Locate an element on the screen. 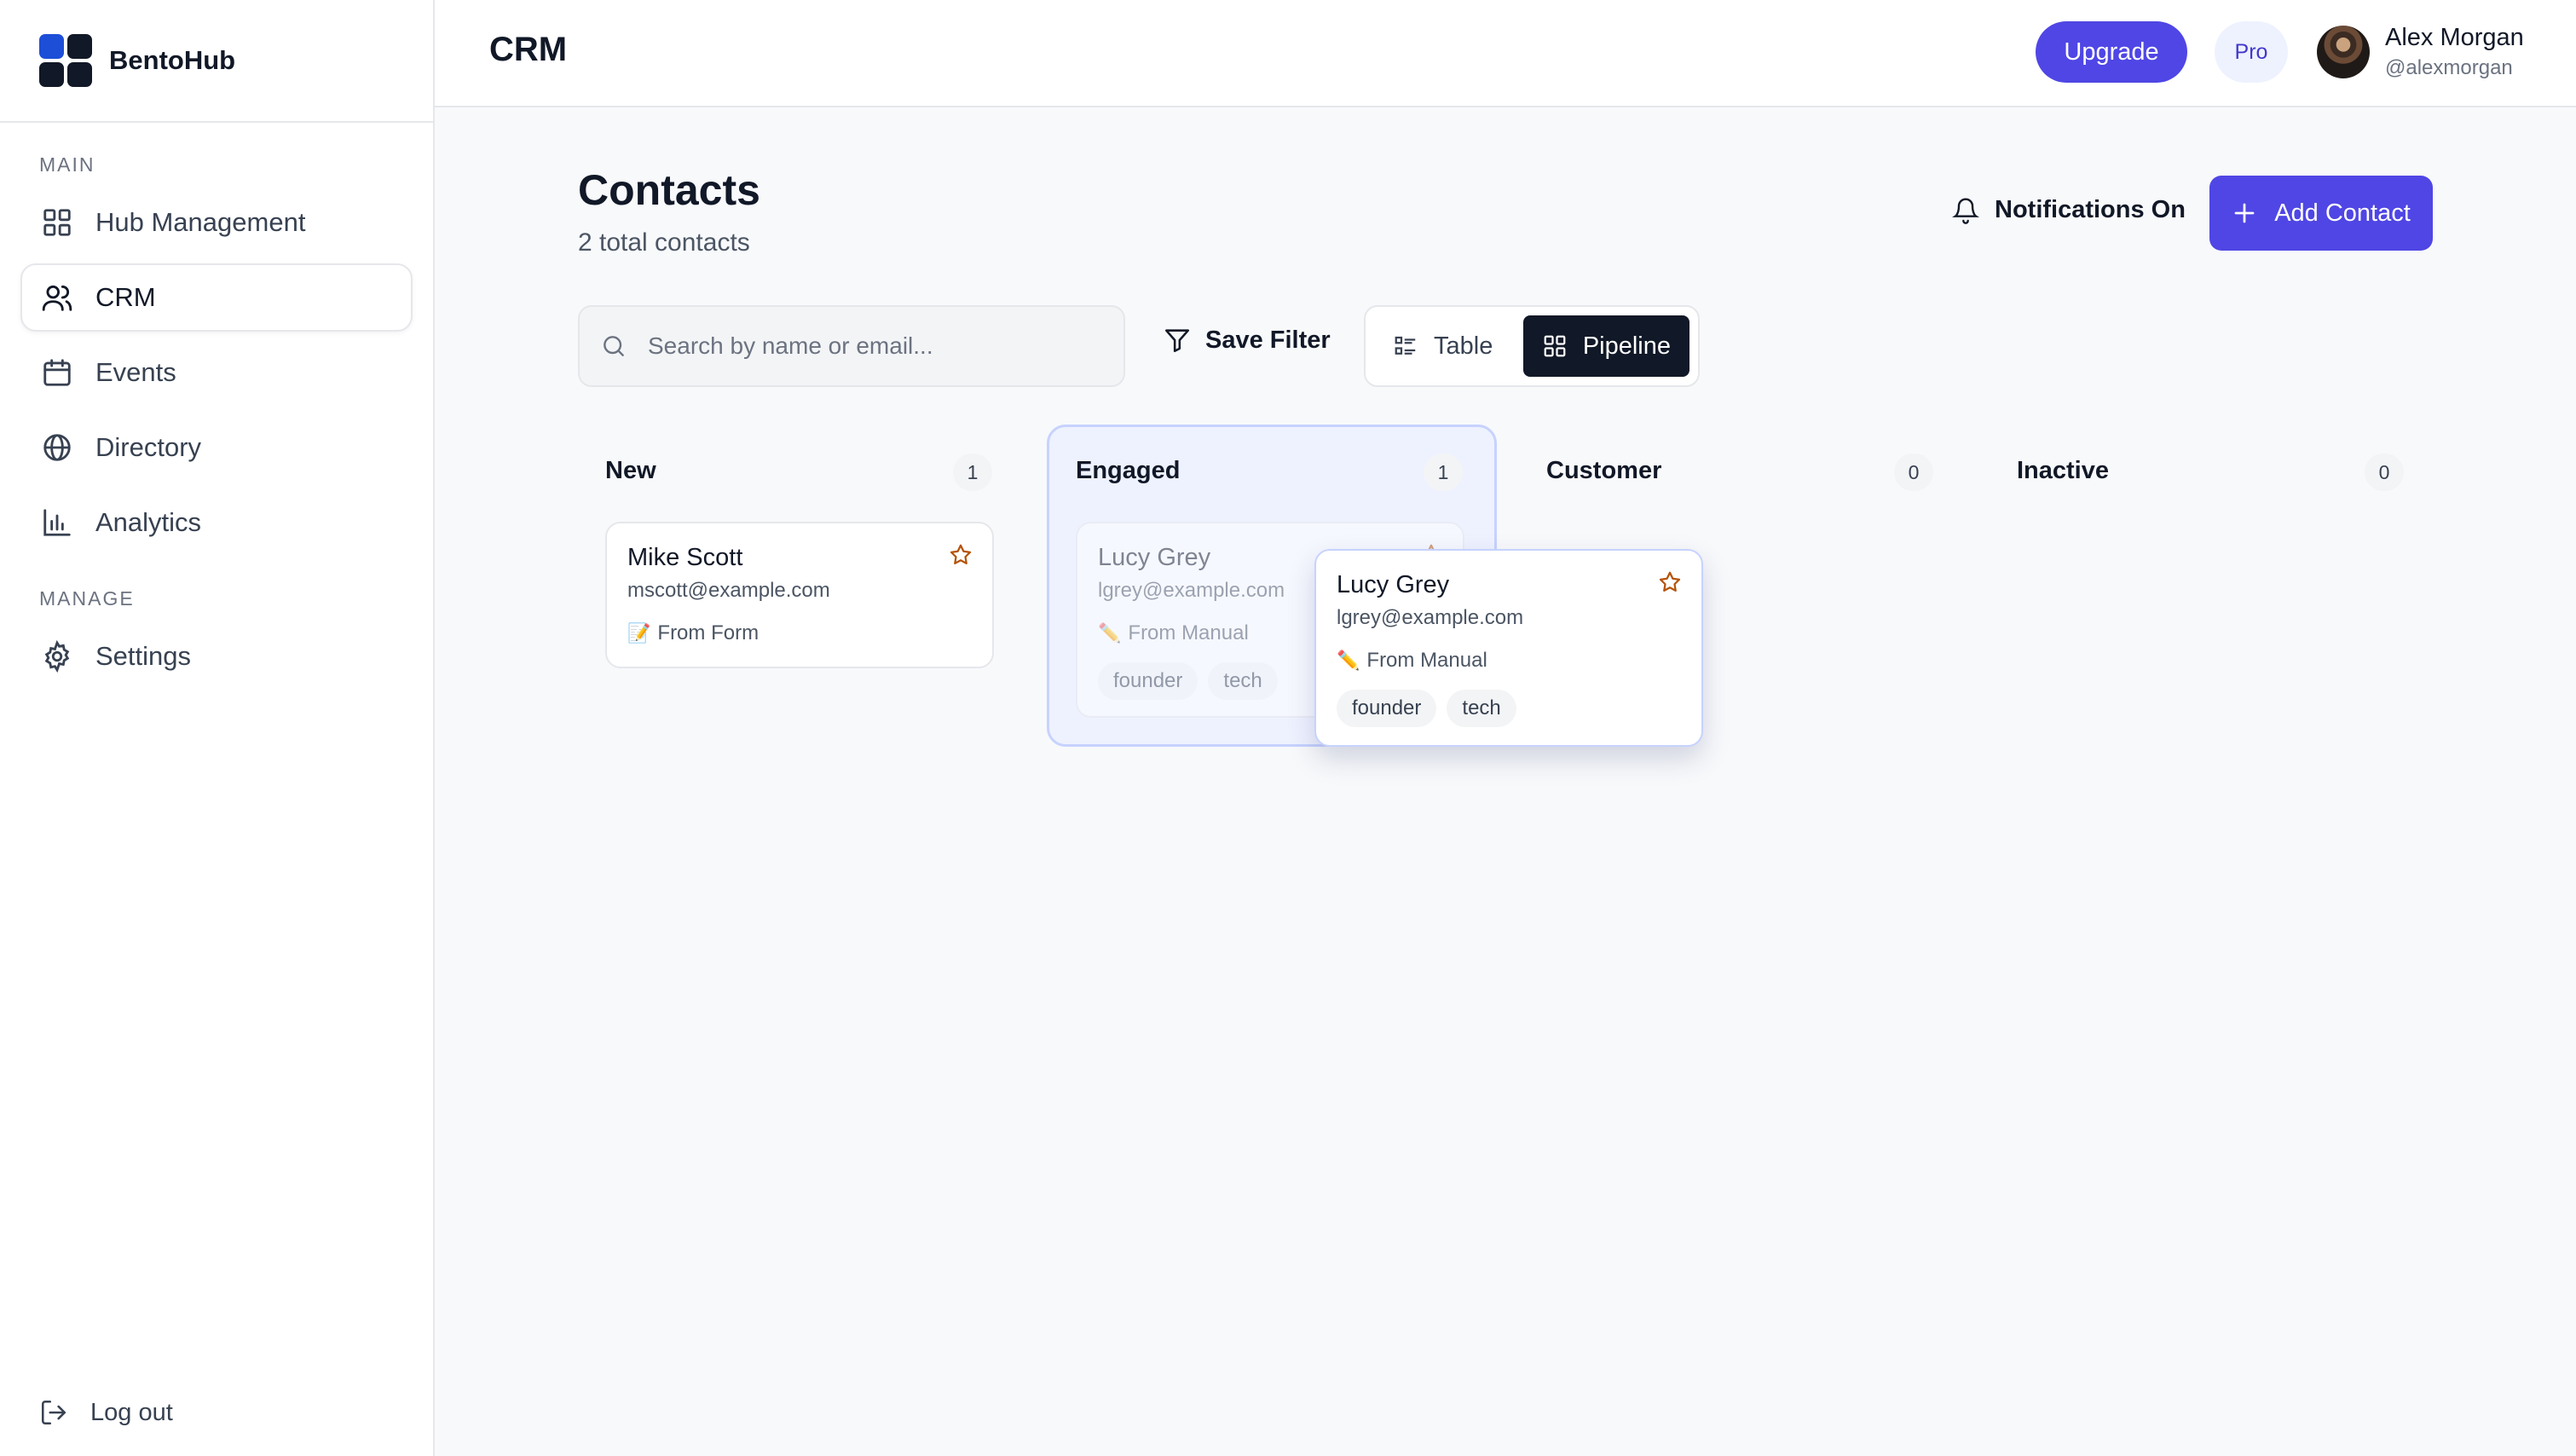 Image resolution: width=2576 pixels, height=1456 pixels. column-count-inactive: 0 is located at coordinates (2384, 472).